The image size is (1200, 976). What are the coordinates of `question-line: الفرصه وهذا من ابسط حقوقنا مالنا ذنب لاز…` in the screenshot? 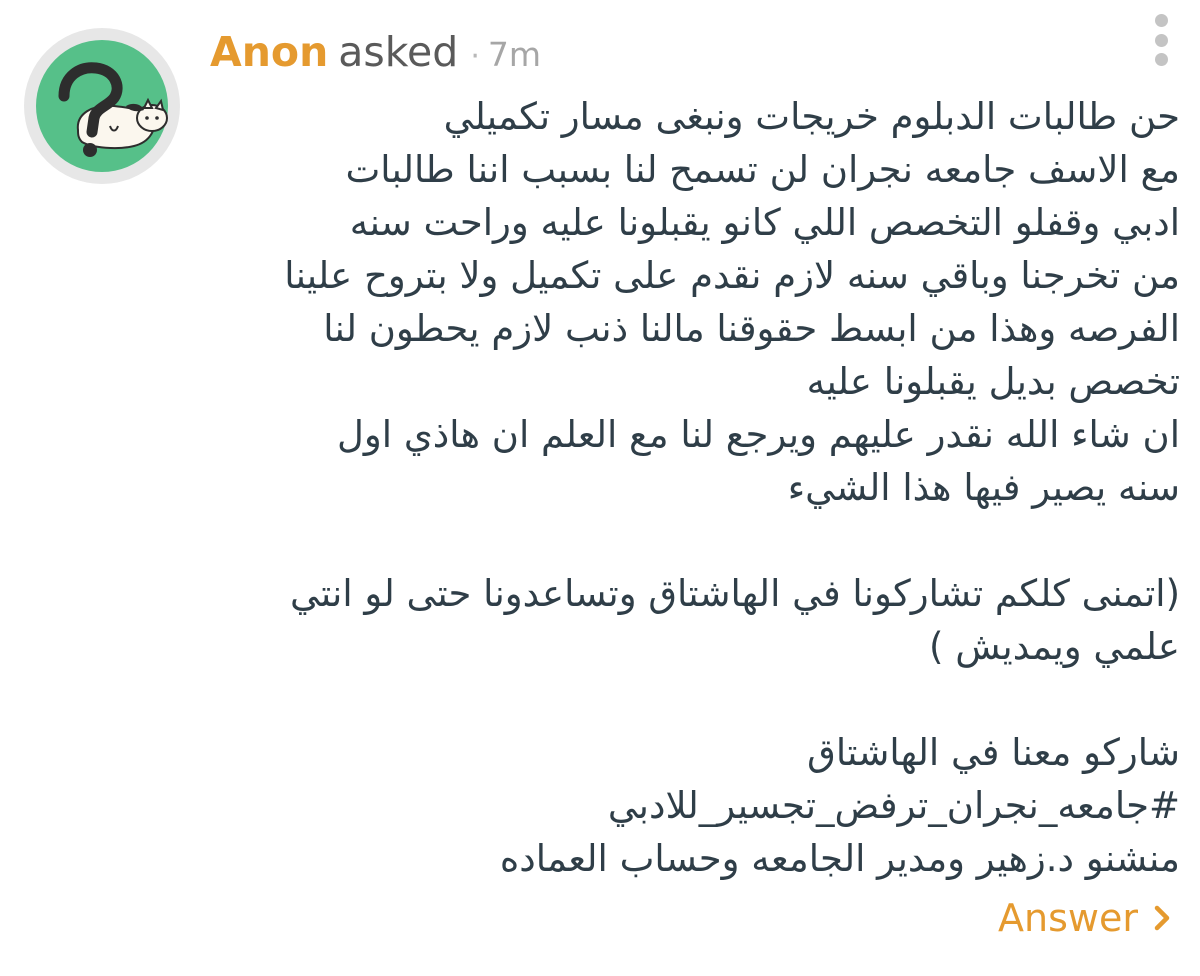 It's located at (751, 328).